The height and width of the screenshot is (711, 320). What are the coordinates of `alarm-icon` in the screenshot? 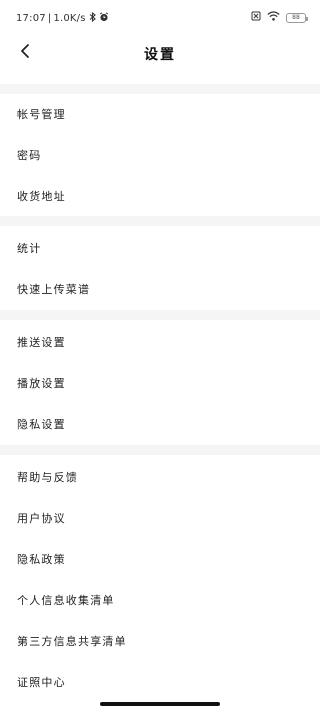 It's located at (104, 18).